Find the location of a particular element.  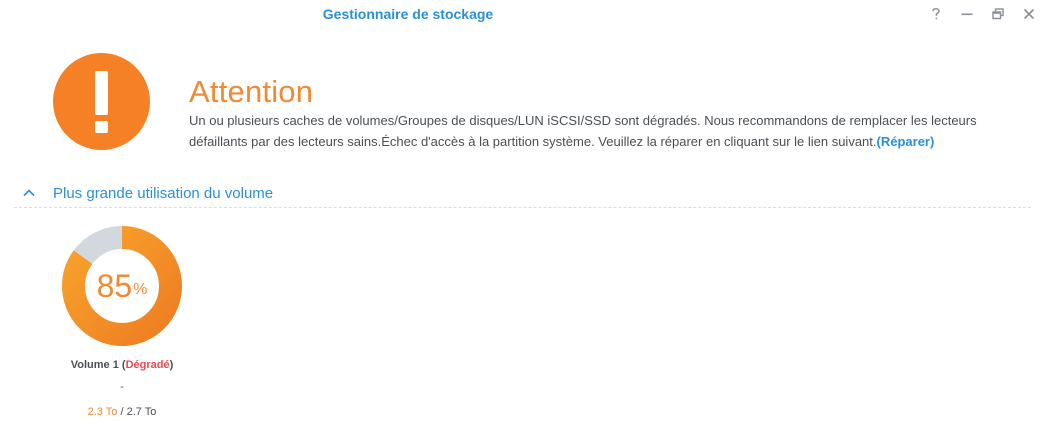

usage-percent: 85% is located at coordinates (122, 286).